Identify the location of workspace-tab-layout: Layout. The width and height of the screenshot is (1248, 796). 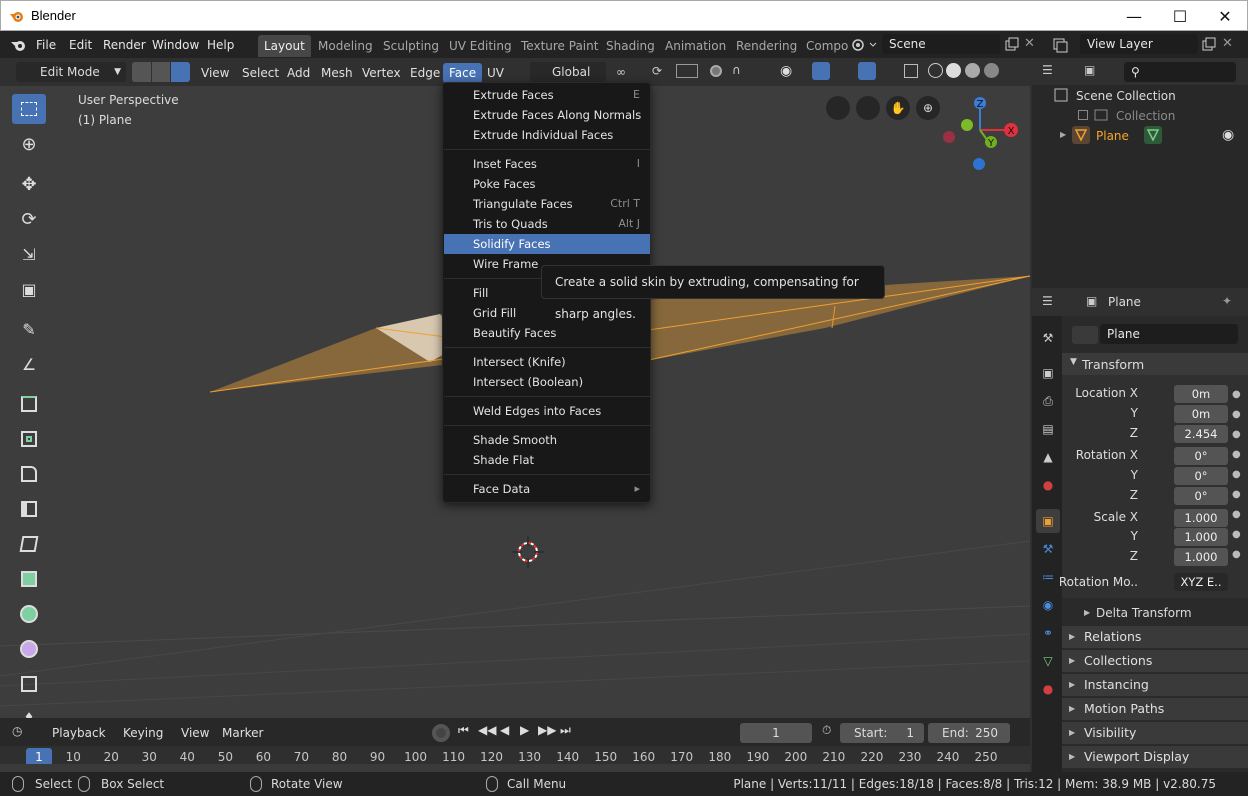
(284, 46).